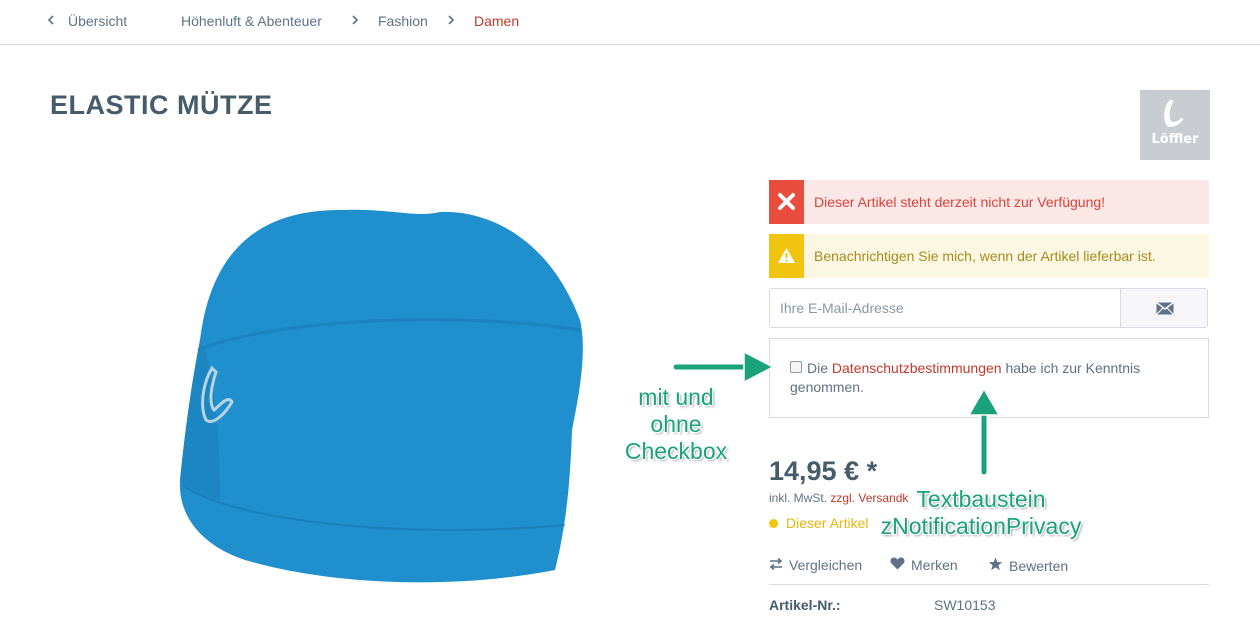 Image resolution: width=1260 pixels, height=628 pixels. I want to click on annotation-checkbox-note: mit und ohne Checkbox, so click(676, 424).